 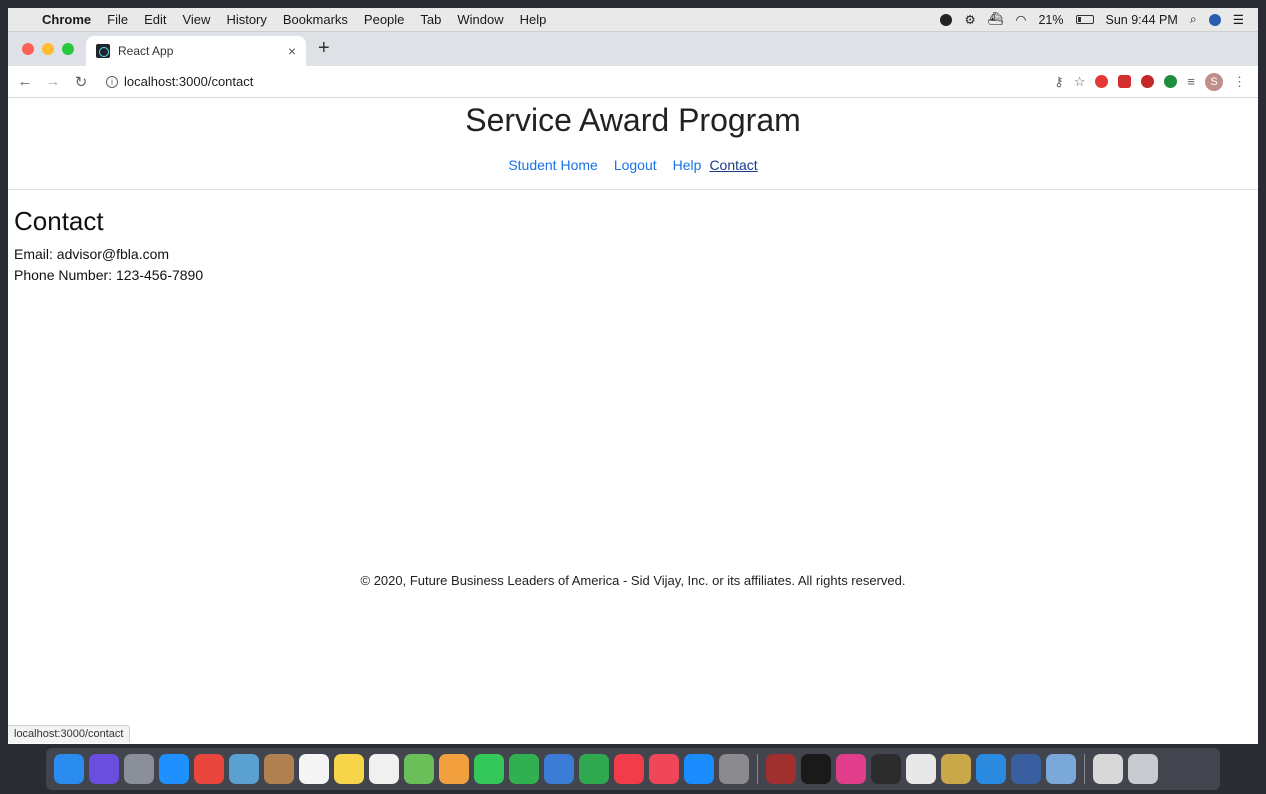 I want to click on launchpad-icon, so click(x=139, y=769).